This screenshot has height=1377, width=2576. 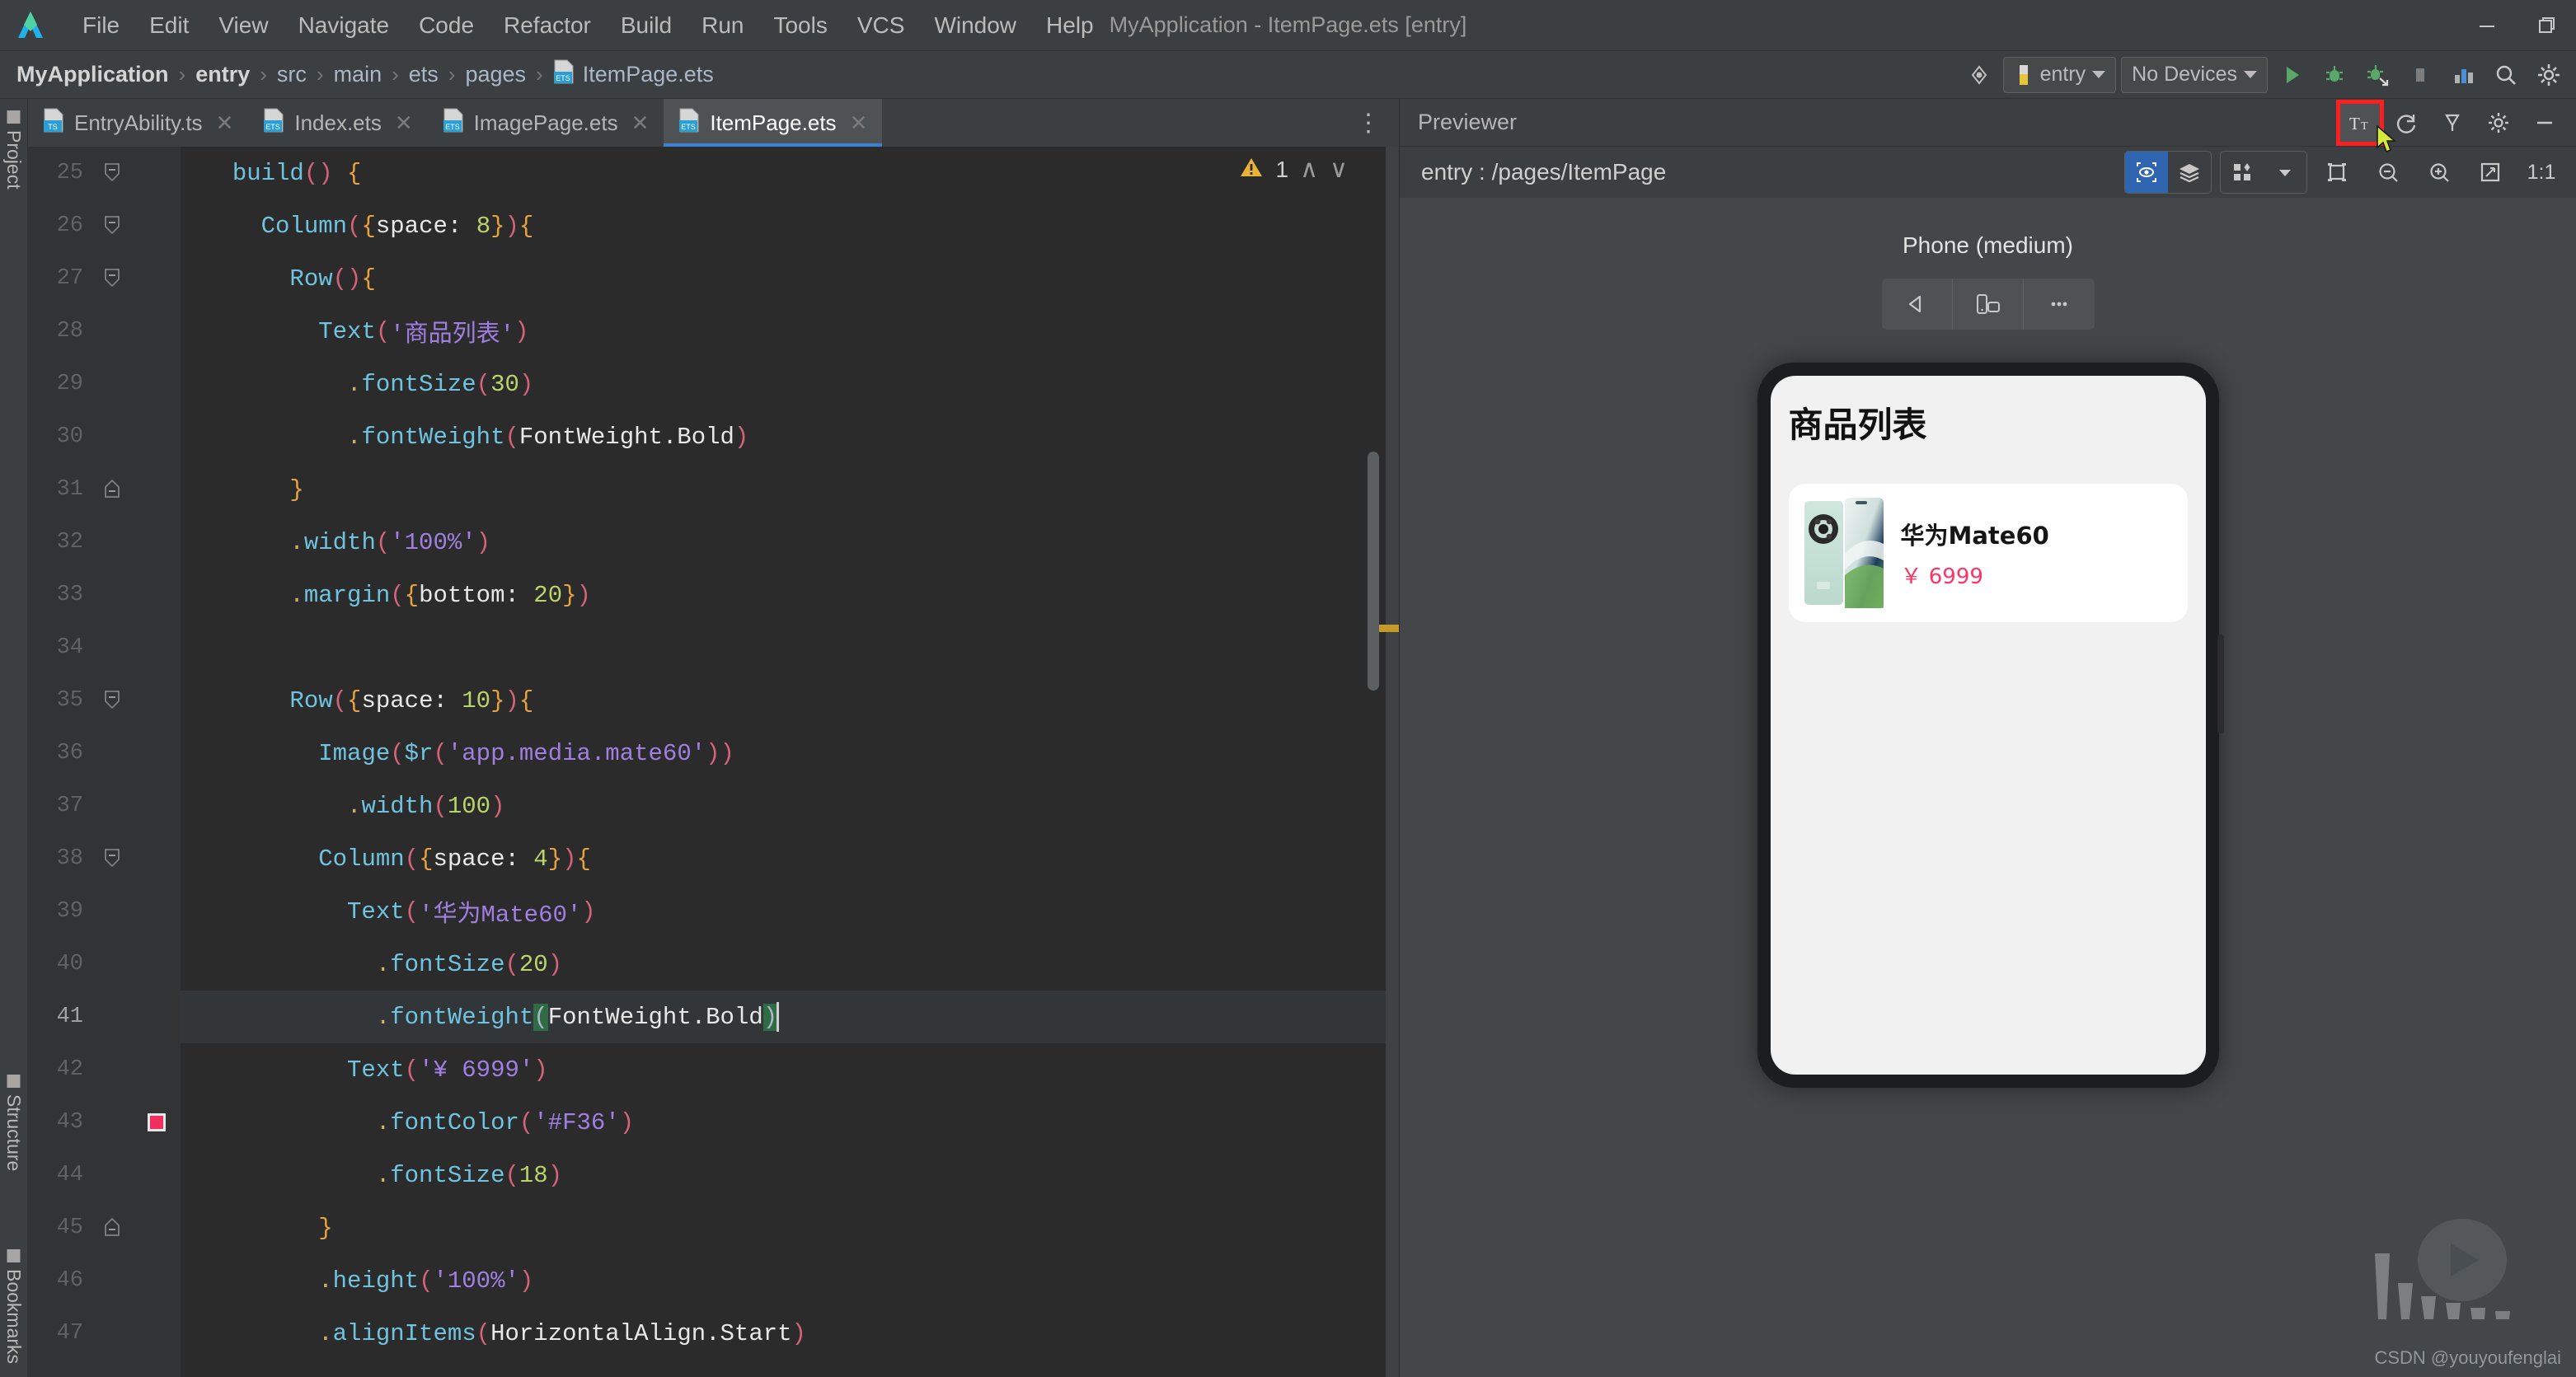 What do you see at coordinates (790, 858) in the screenshot?
I see `code-line-38: Column({space: 4}){` at bounding box center [790, 858].